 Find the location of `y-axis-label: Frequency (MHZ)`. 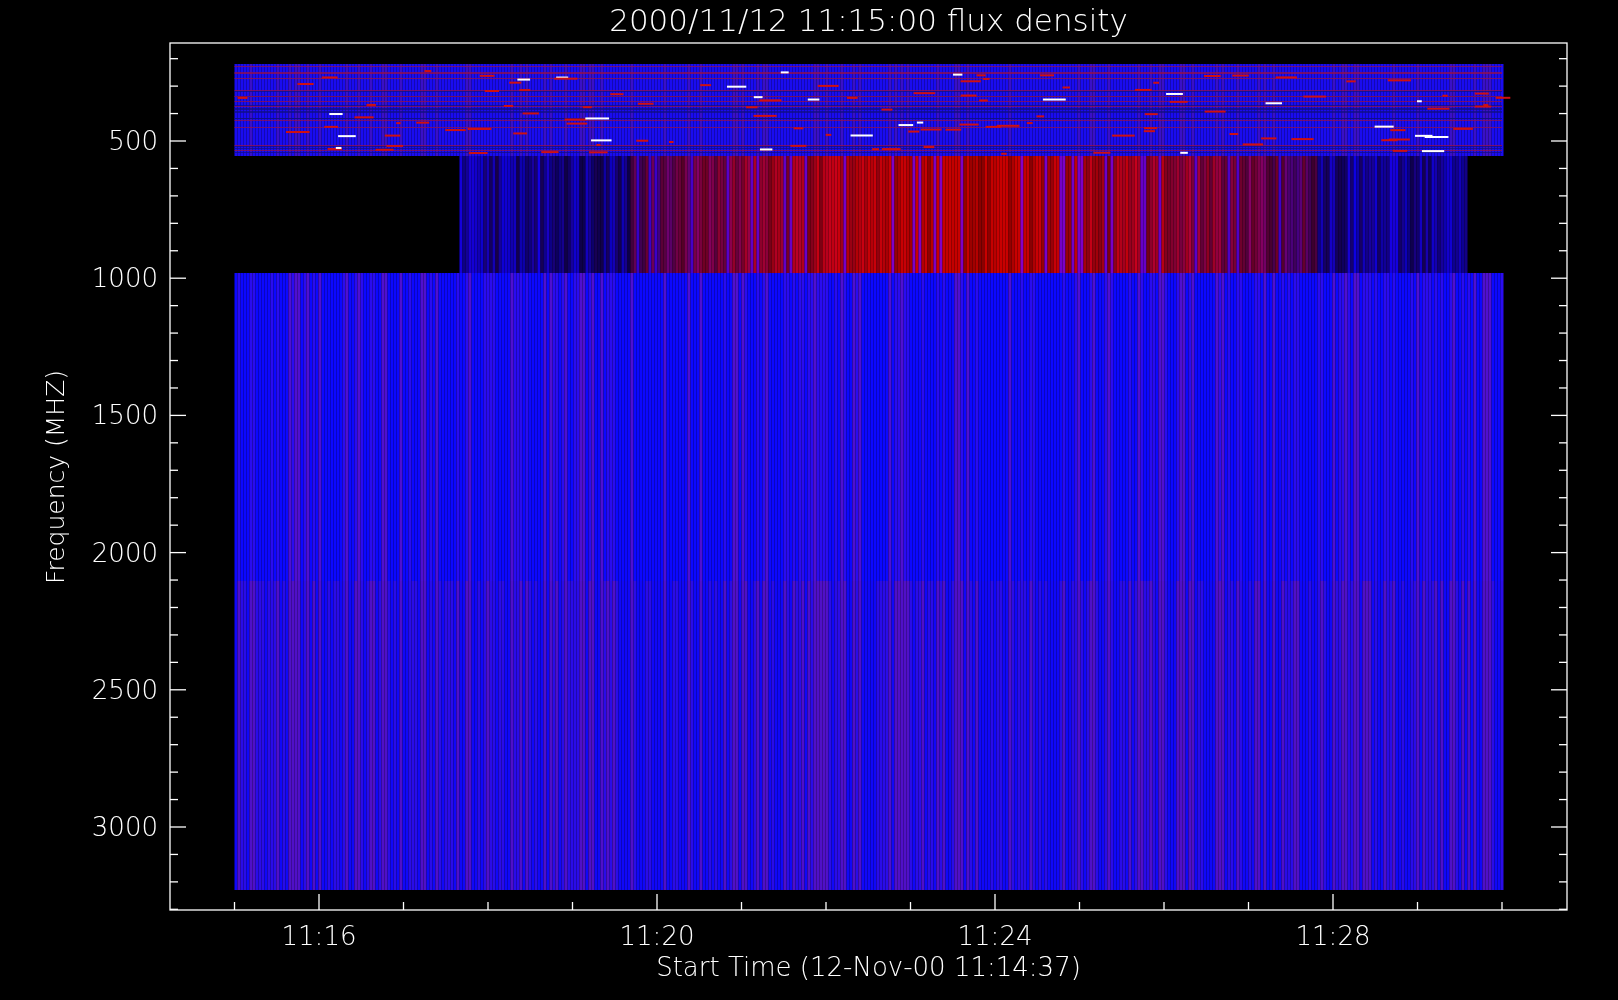

y-axis-label: Frequency (MHZ) is located at coordinates (55, 477).